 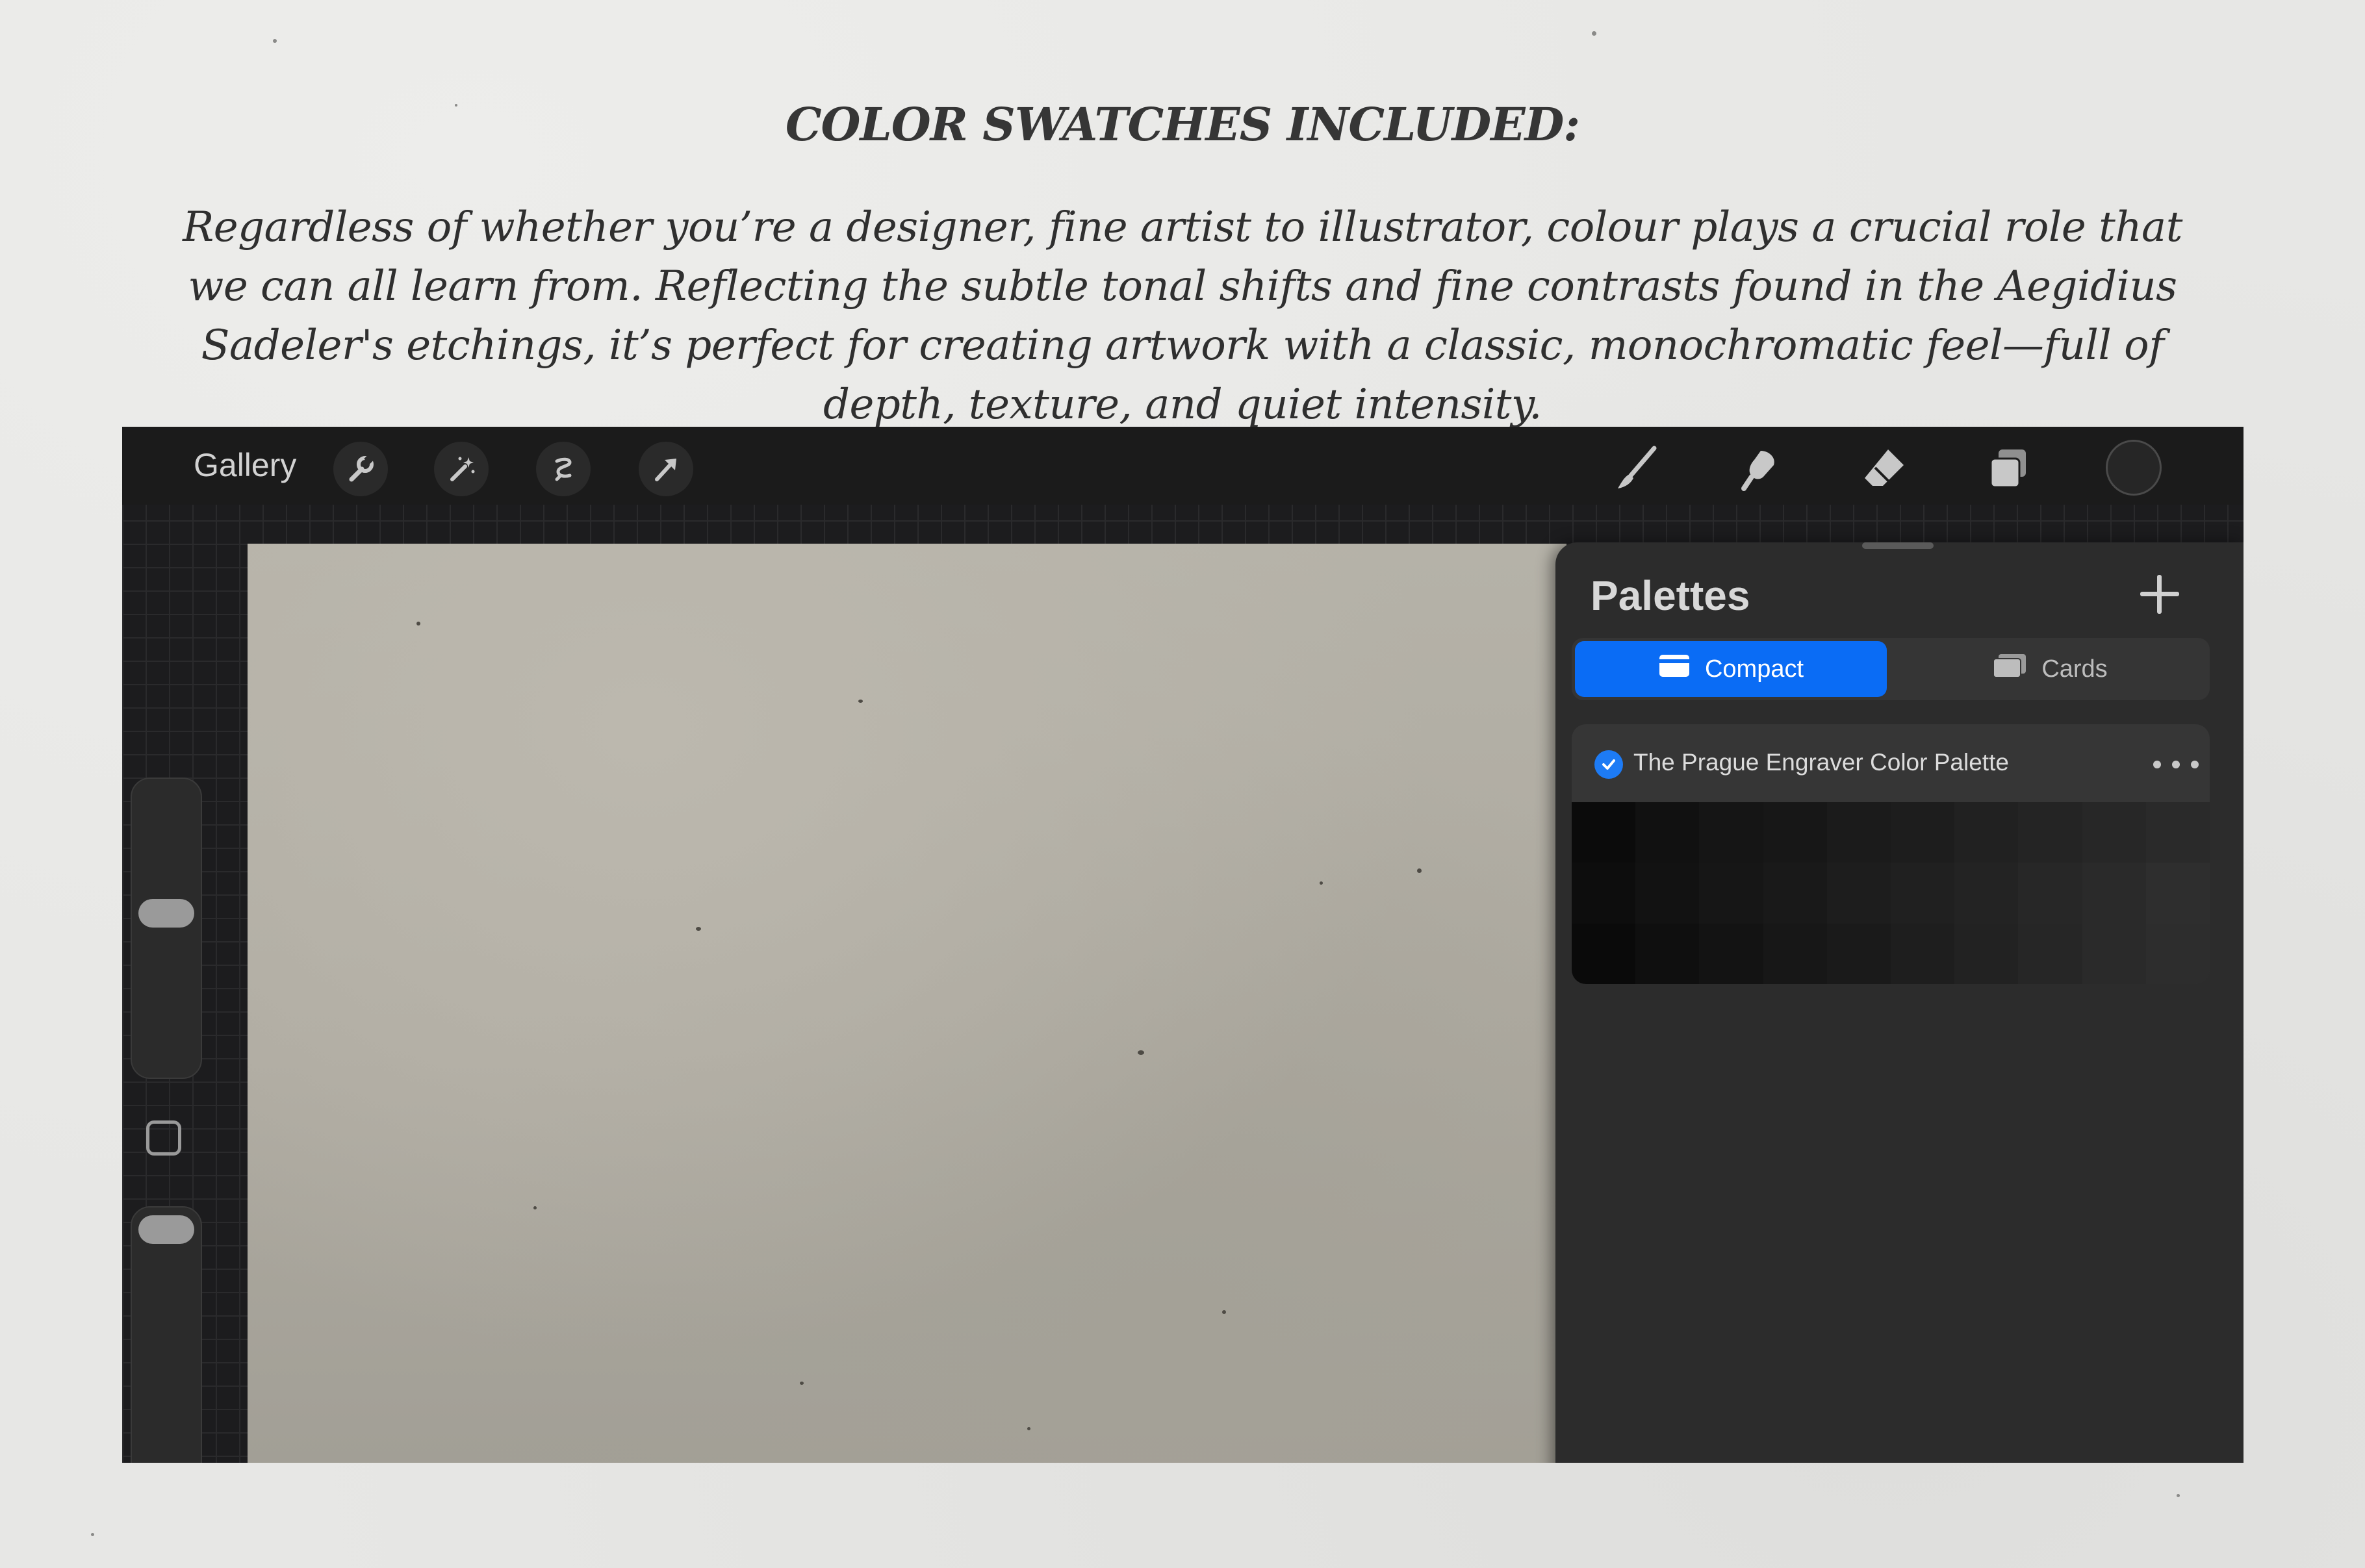 I want to click on actions-button, so click(x=361, y=469).